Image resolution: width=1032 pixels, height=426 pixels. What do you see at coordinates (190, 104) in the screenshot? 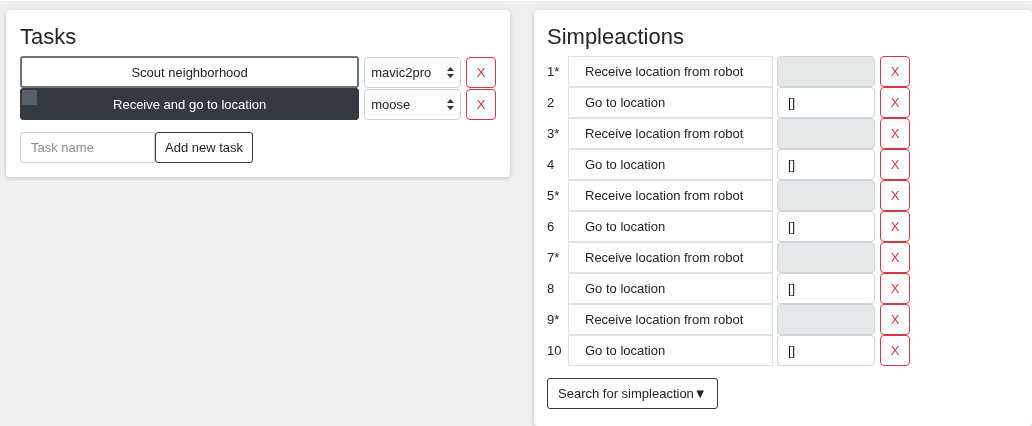
I see `task-button: Receive and go to location` at bounding box center [190, 104].